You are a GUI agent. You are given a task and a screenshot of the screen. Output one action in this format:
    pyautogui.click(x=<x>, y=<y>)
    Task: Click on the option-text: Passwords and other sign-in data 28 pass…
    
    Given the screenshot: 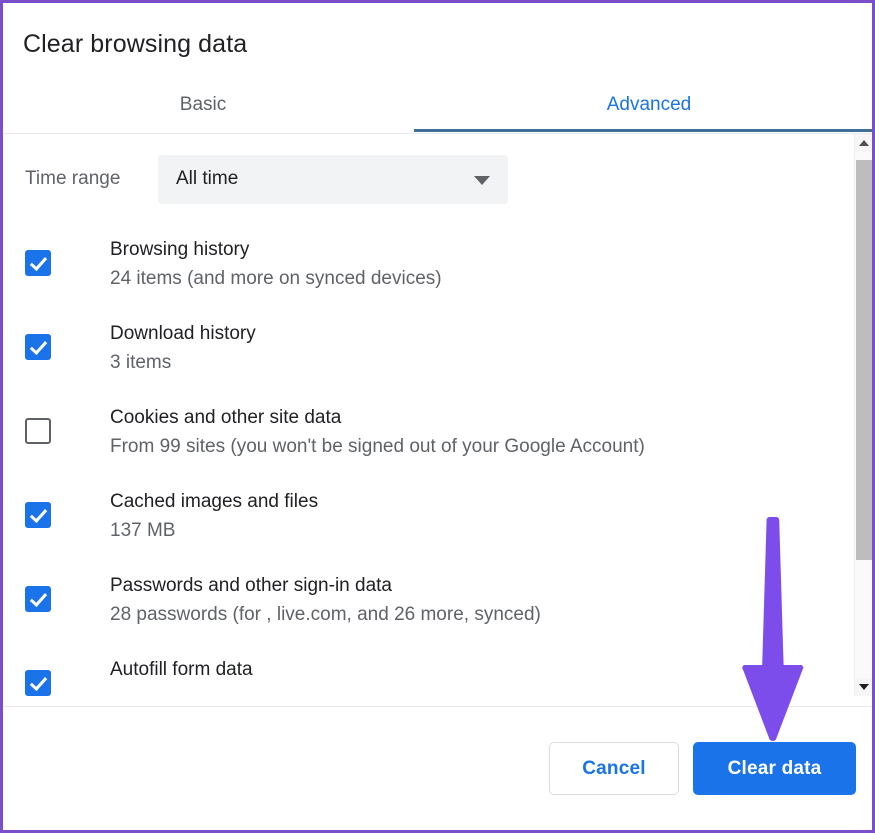 What is the action you would take?
    pyautogui.click(x=296, y=596)
    